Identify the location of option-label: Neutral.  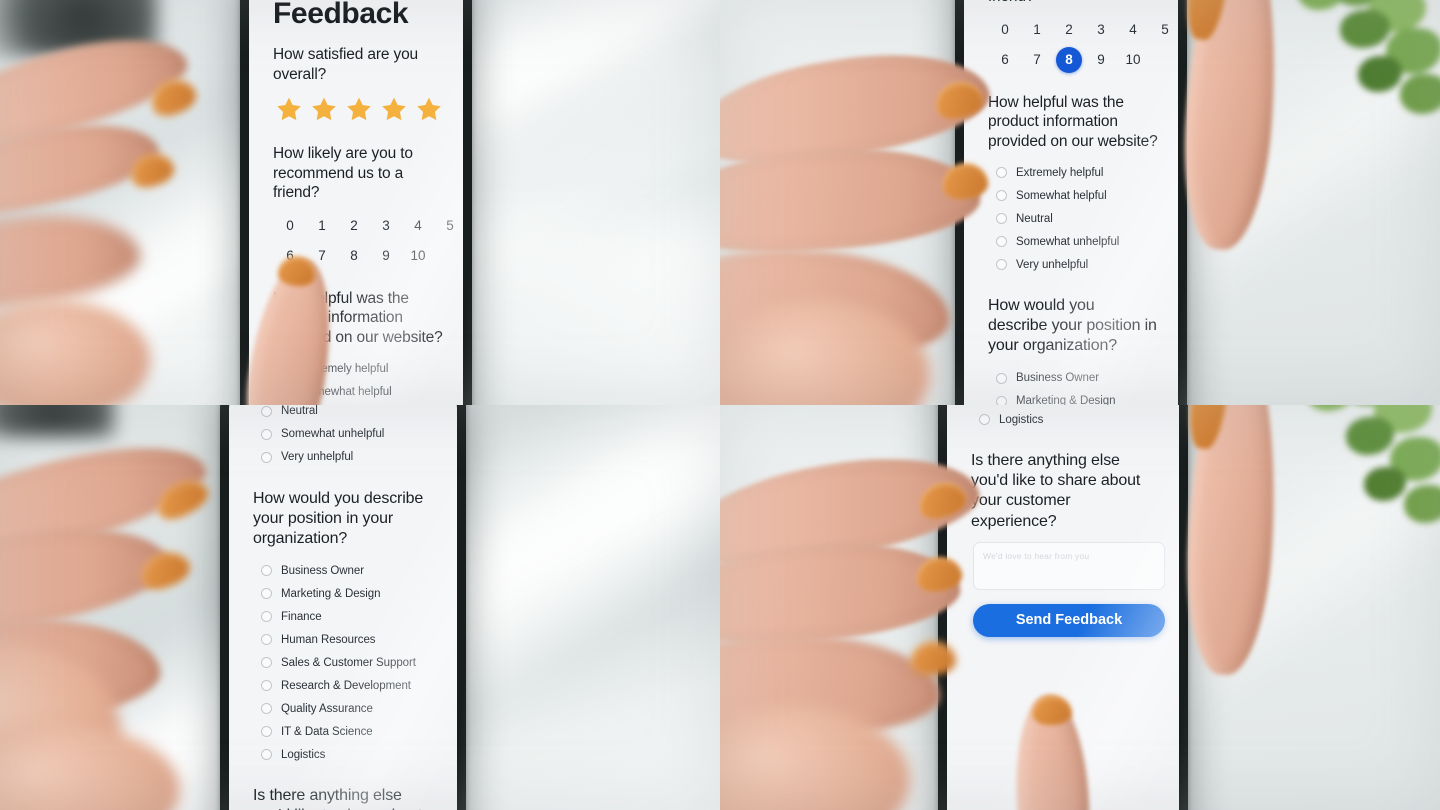
(299, 411).